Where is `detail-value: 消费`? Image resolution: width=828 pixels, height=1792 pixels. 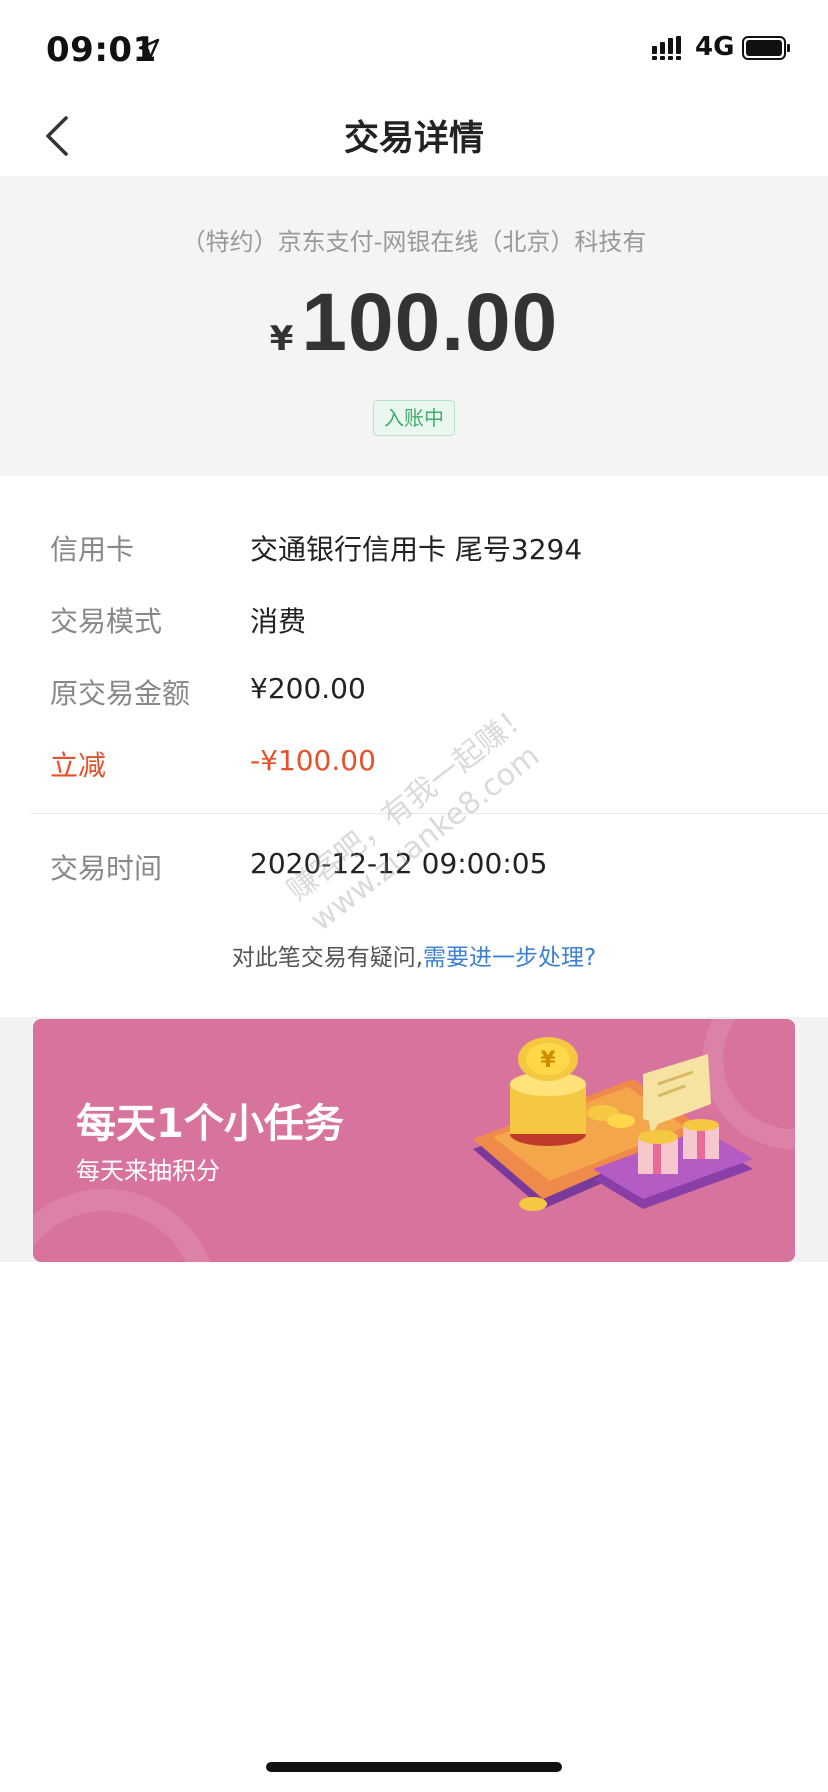 detail-value: 消费 is located at coordinates (278, 621).